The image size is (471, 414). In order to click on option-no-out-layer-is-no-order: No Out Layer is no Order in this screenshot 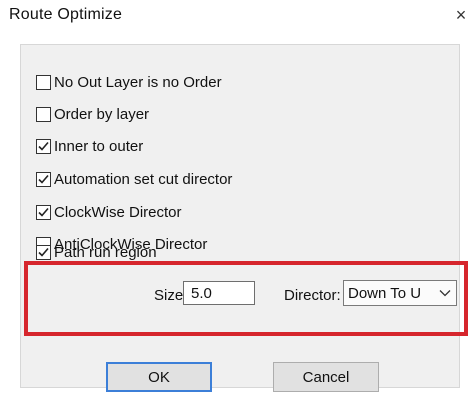, I will do `click(129, 82)`.